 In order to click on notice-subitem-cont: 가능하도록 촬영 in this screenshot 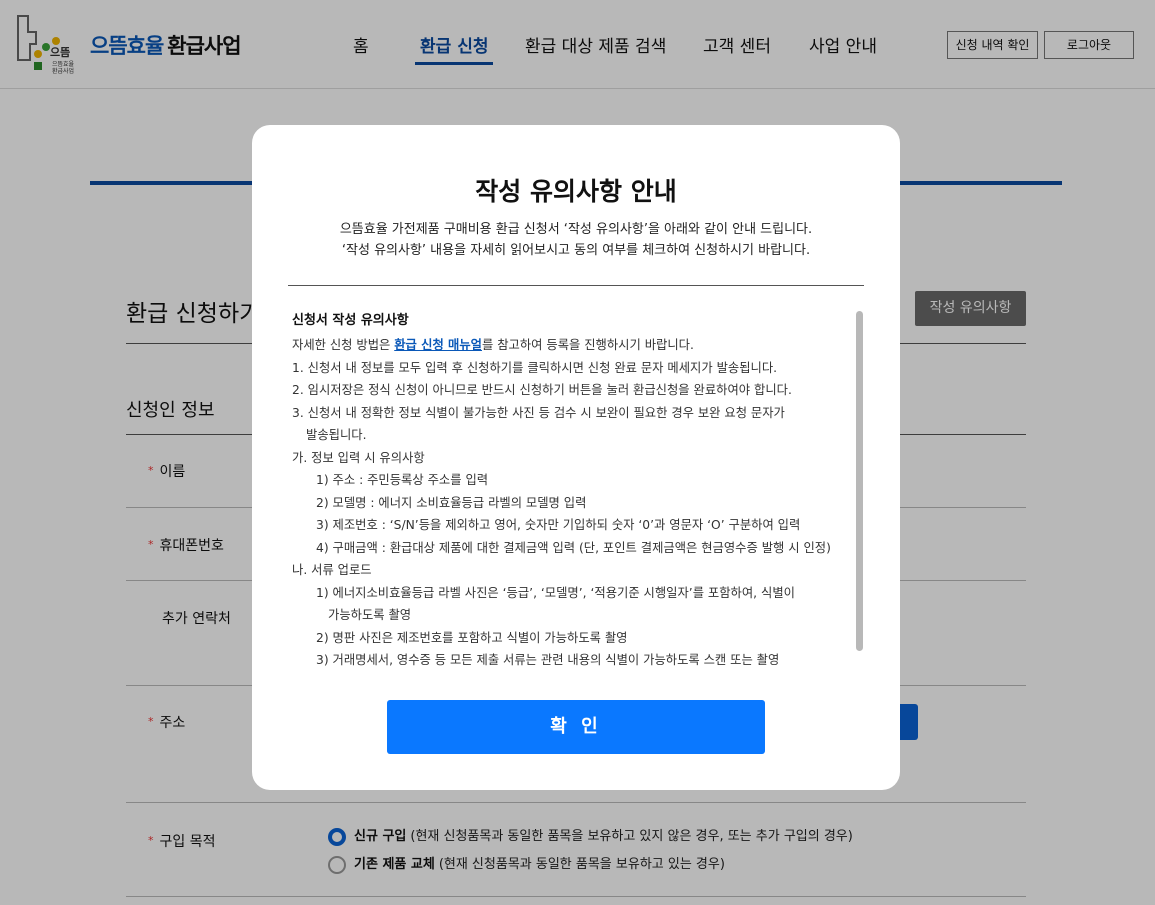, I will do `click(370, 615)`.